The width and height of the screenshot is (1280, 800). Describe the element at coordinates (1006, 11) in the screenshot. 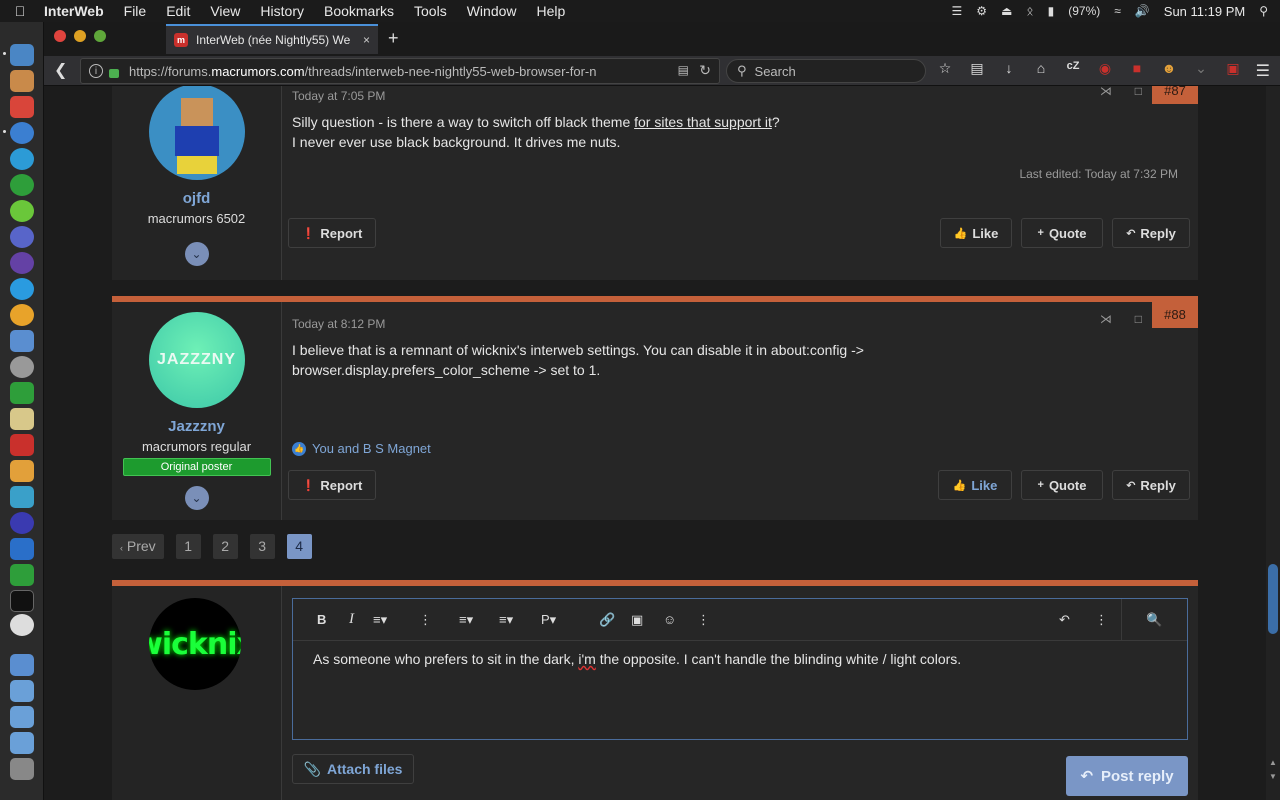

I see `eject-icon: ⏏` at that location.